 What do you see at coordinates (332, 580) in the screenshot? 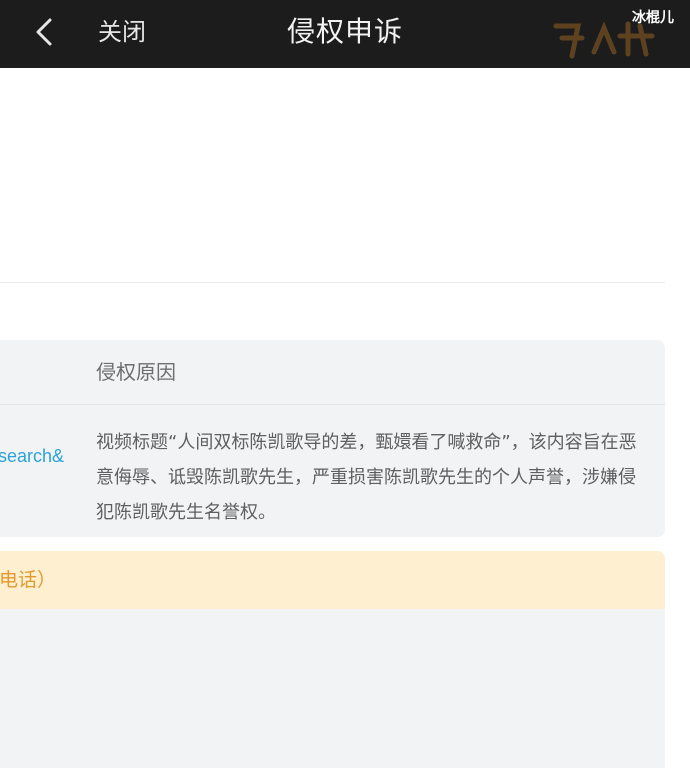
I see `notice-banner: 电话）` at bounding box center [332, 580].